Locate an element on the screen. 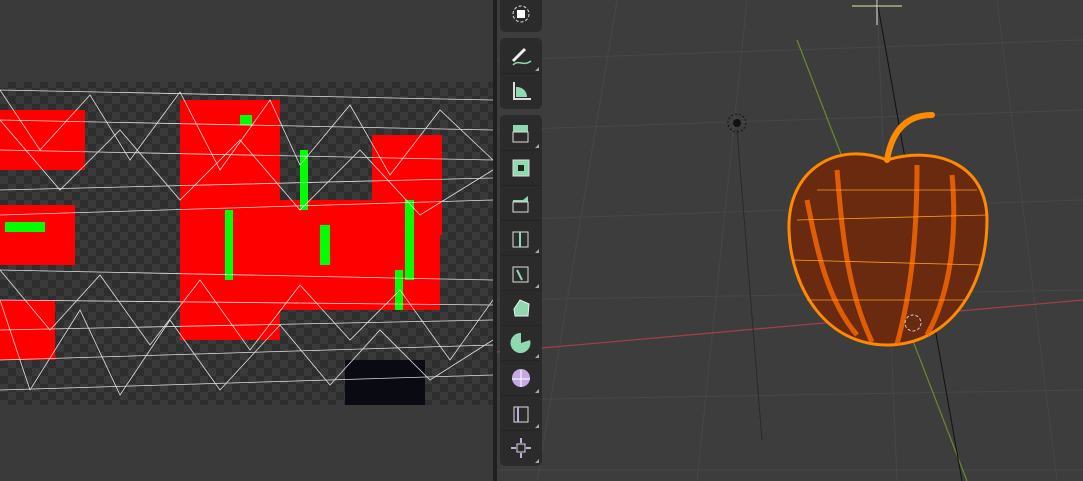 The height and width of the screenshot is (481, 1083). tool-shelf is located at coordinates (521, 236).